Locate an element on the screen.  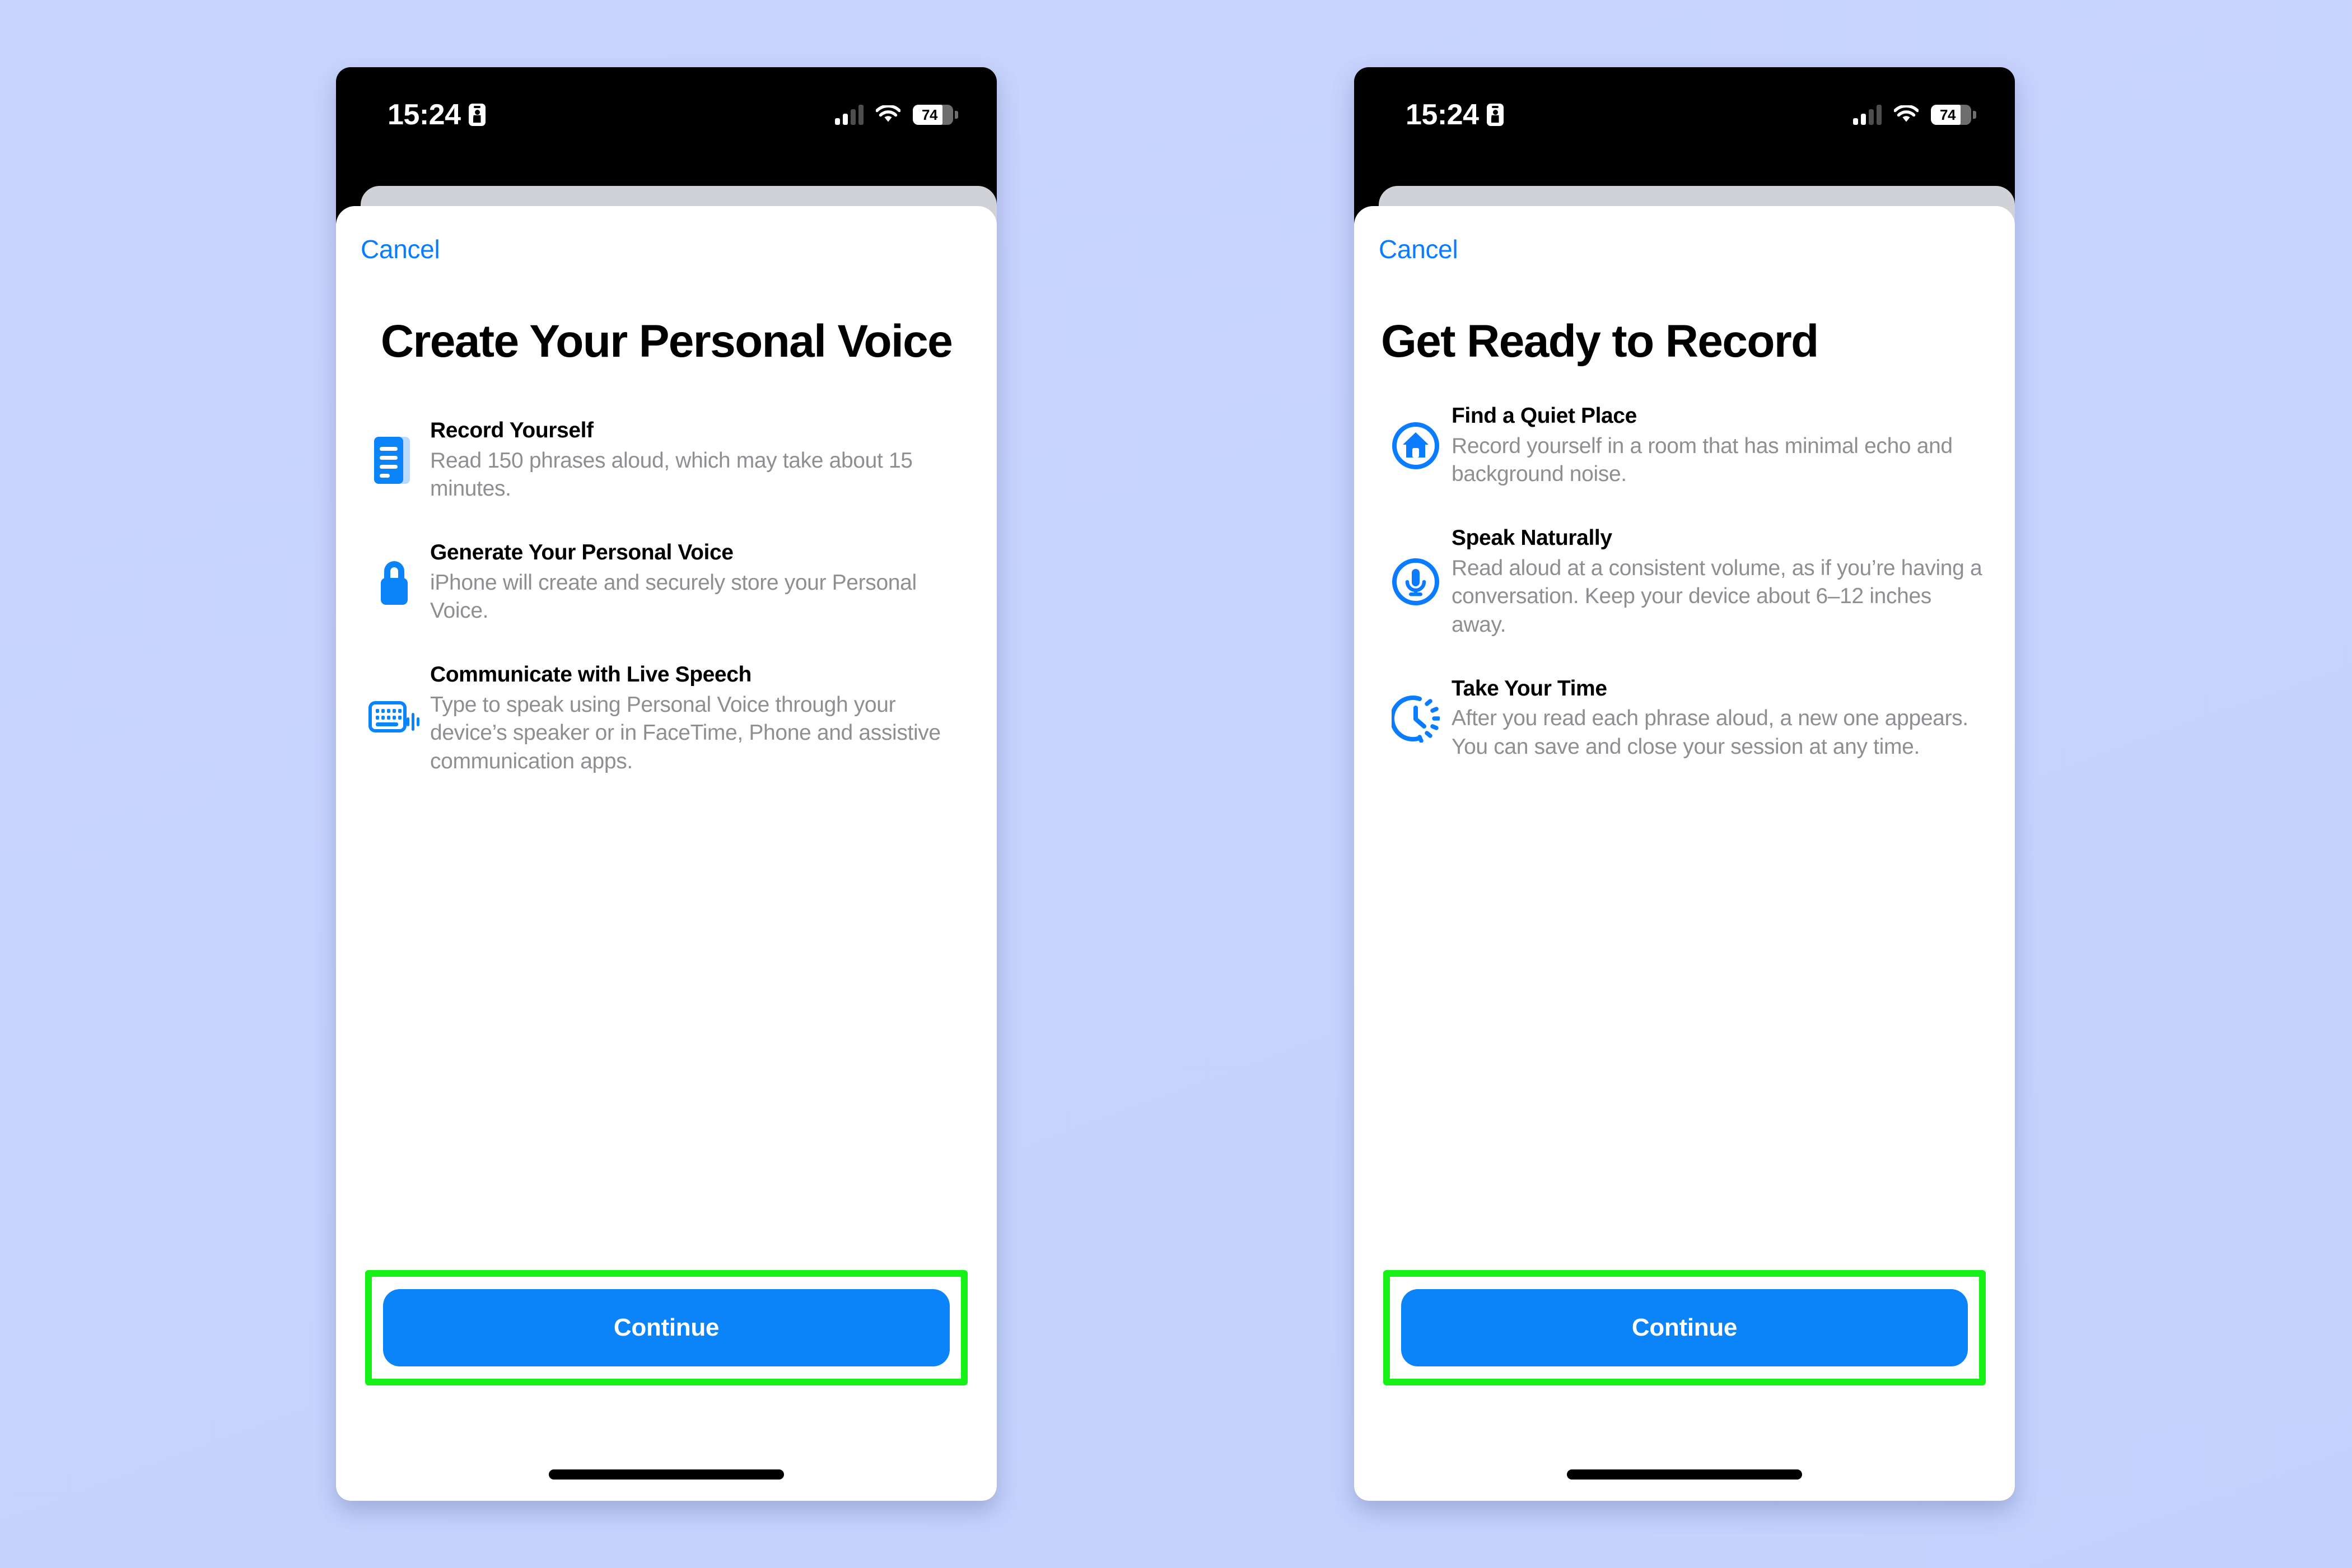
list-item-title: Take Your Time is located at coordinates (1530, 689).